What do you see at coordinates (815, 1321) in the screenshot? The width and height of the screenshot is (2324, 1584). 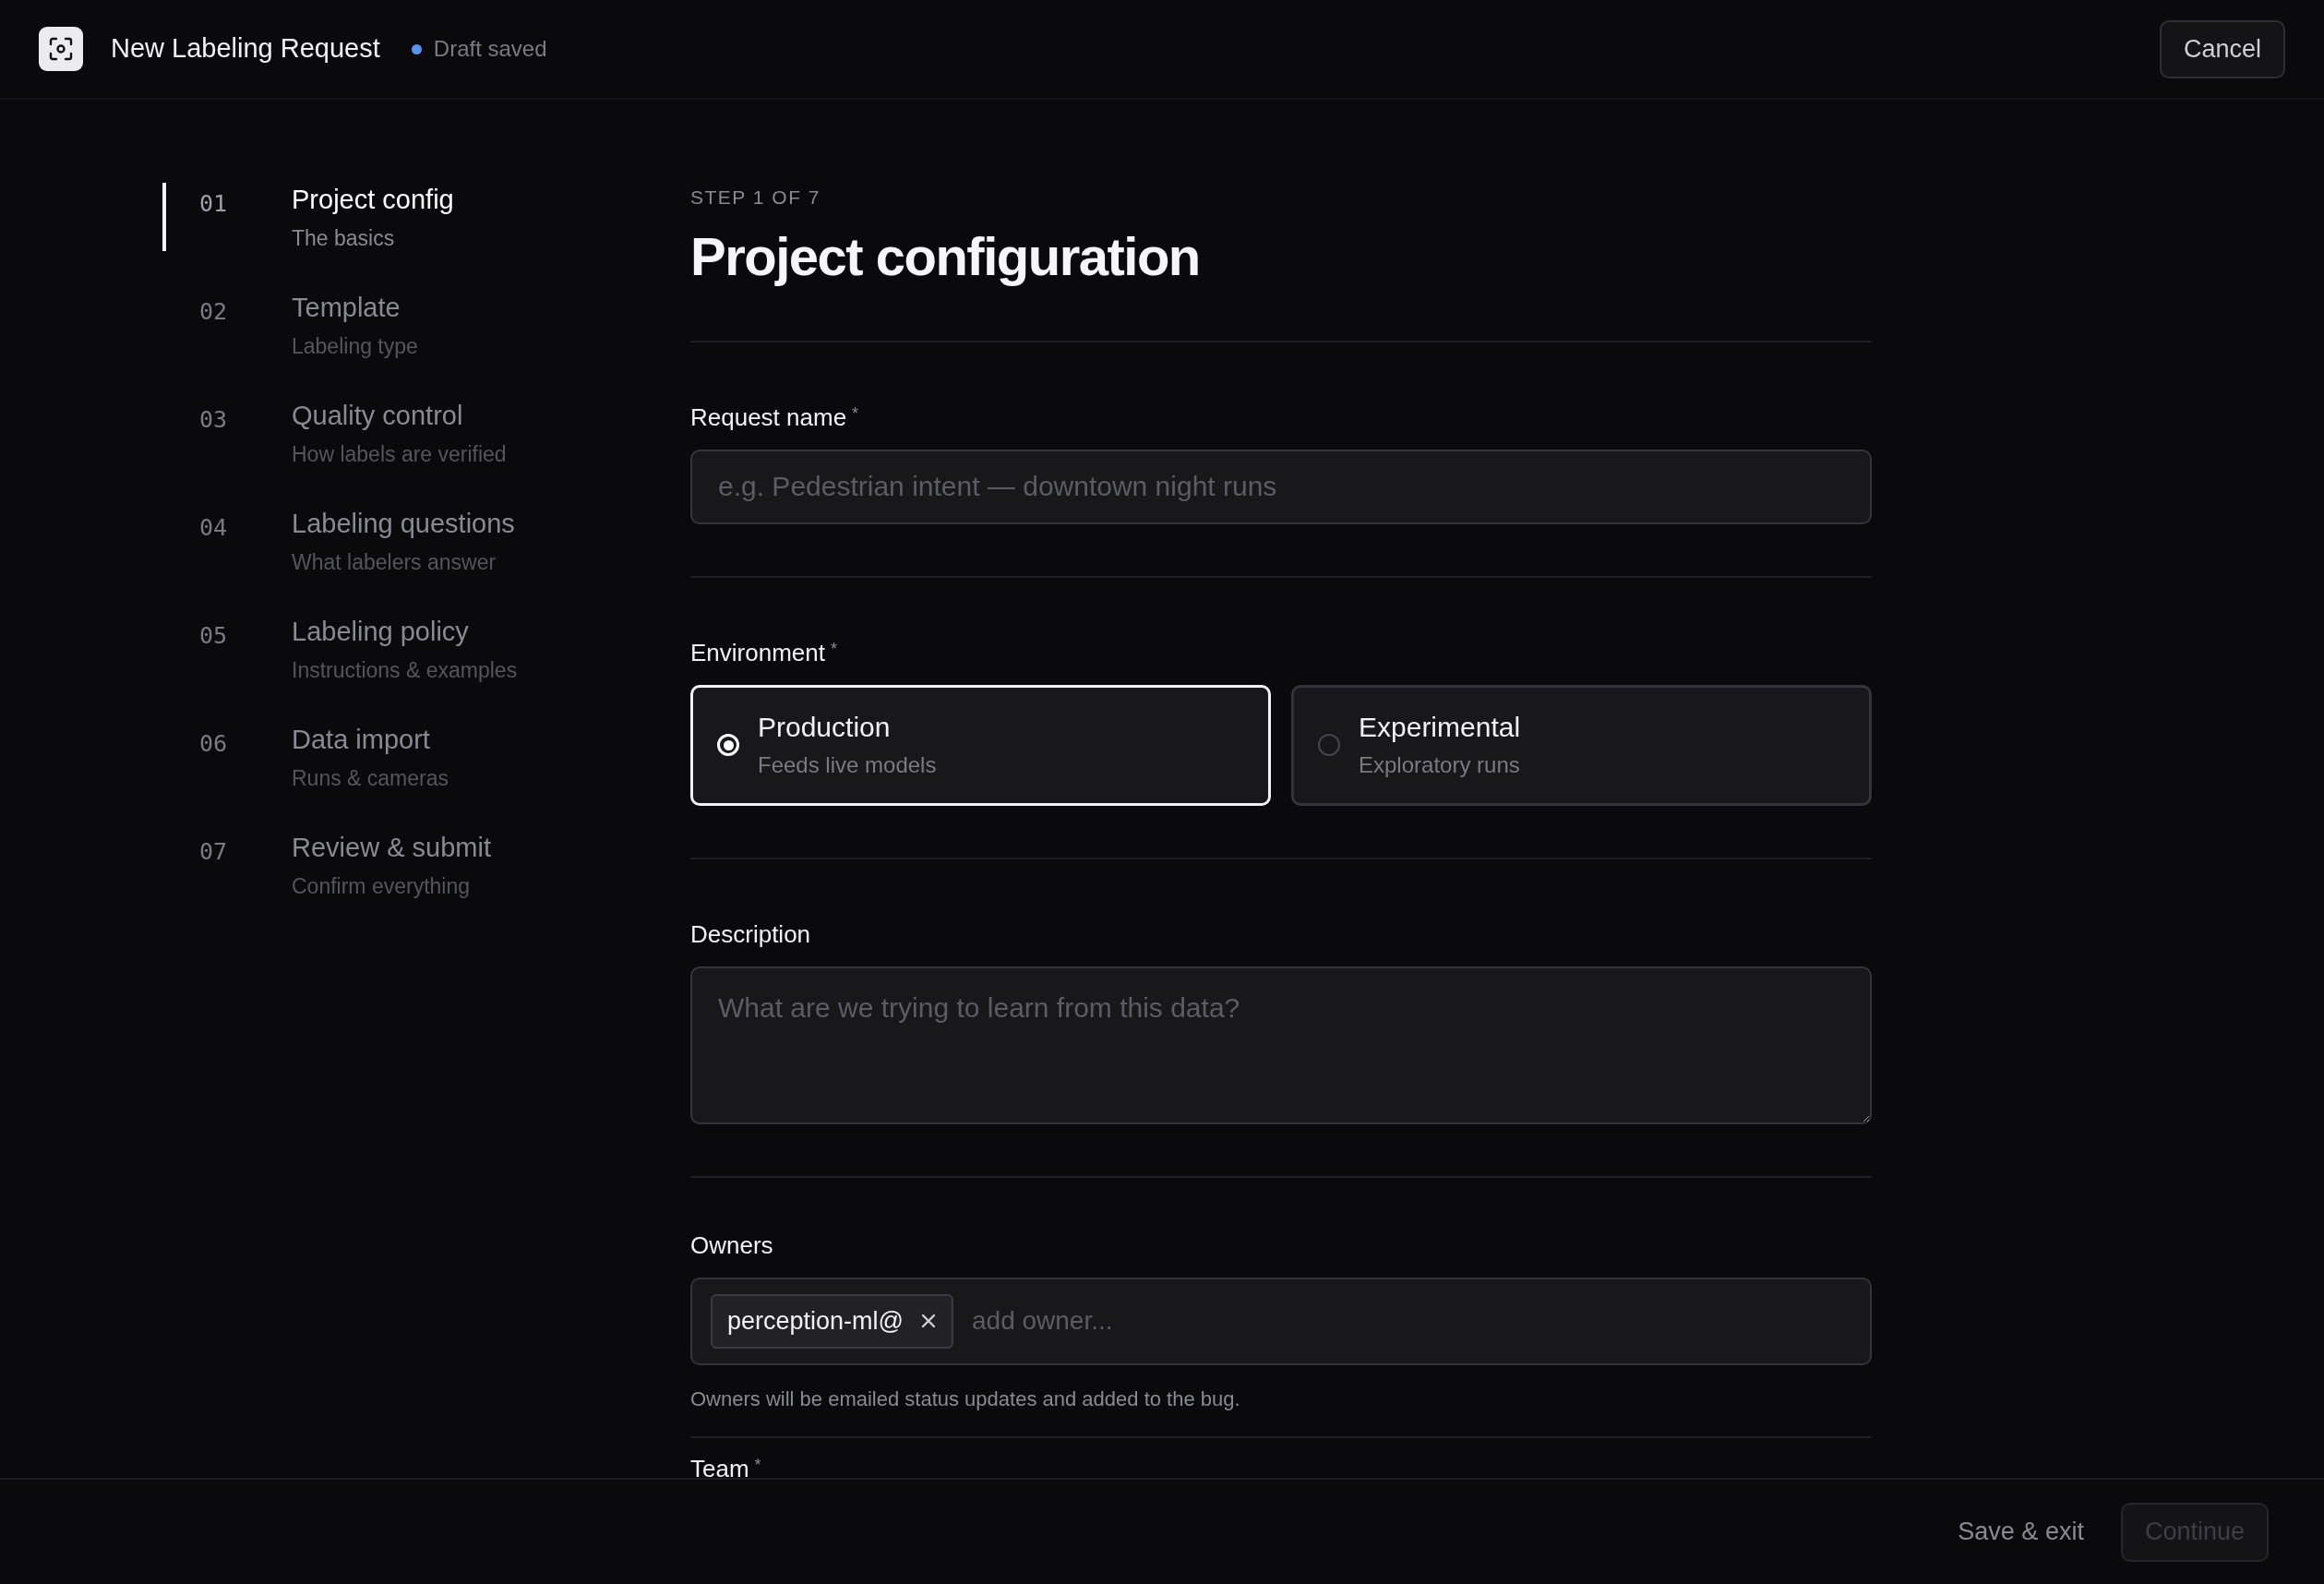 I see `chip-label: perception-ml@` at bounding box center [815, 1321].